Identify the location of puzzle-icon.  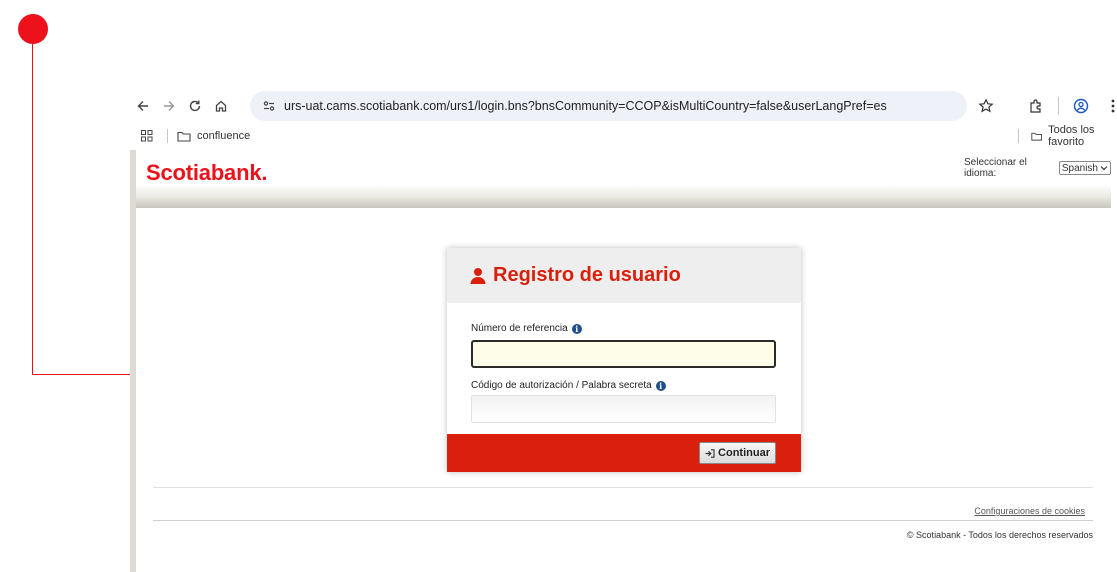
(1035, 106).